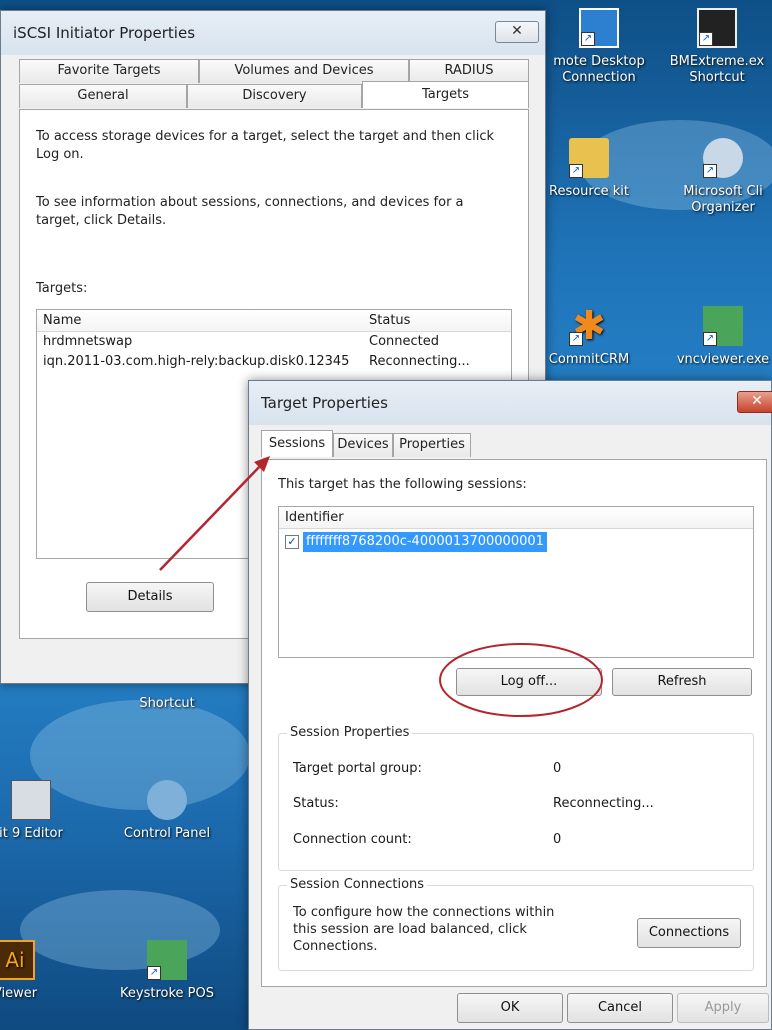 Image resolution: width=772 pixels, height=1030 pixels. I want to click on desktop-icon-label: vncviewer.exe, so click(723, 359).